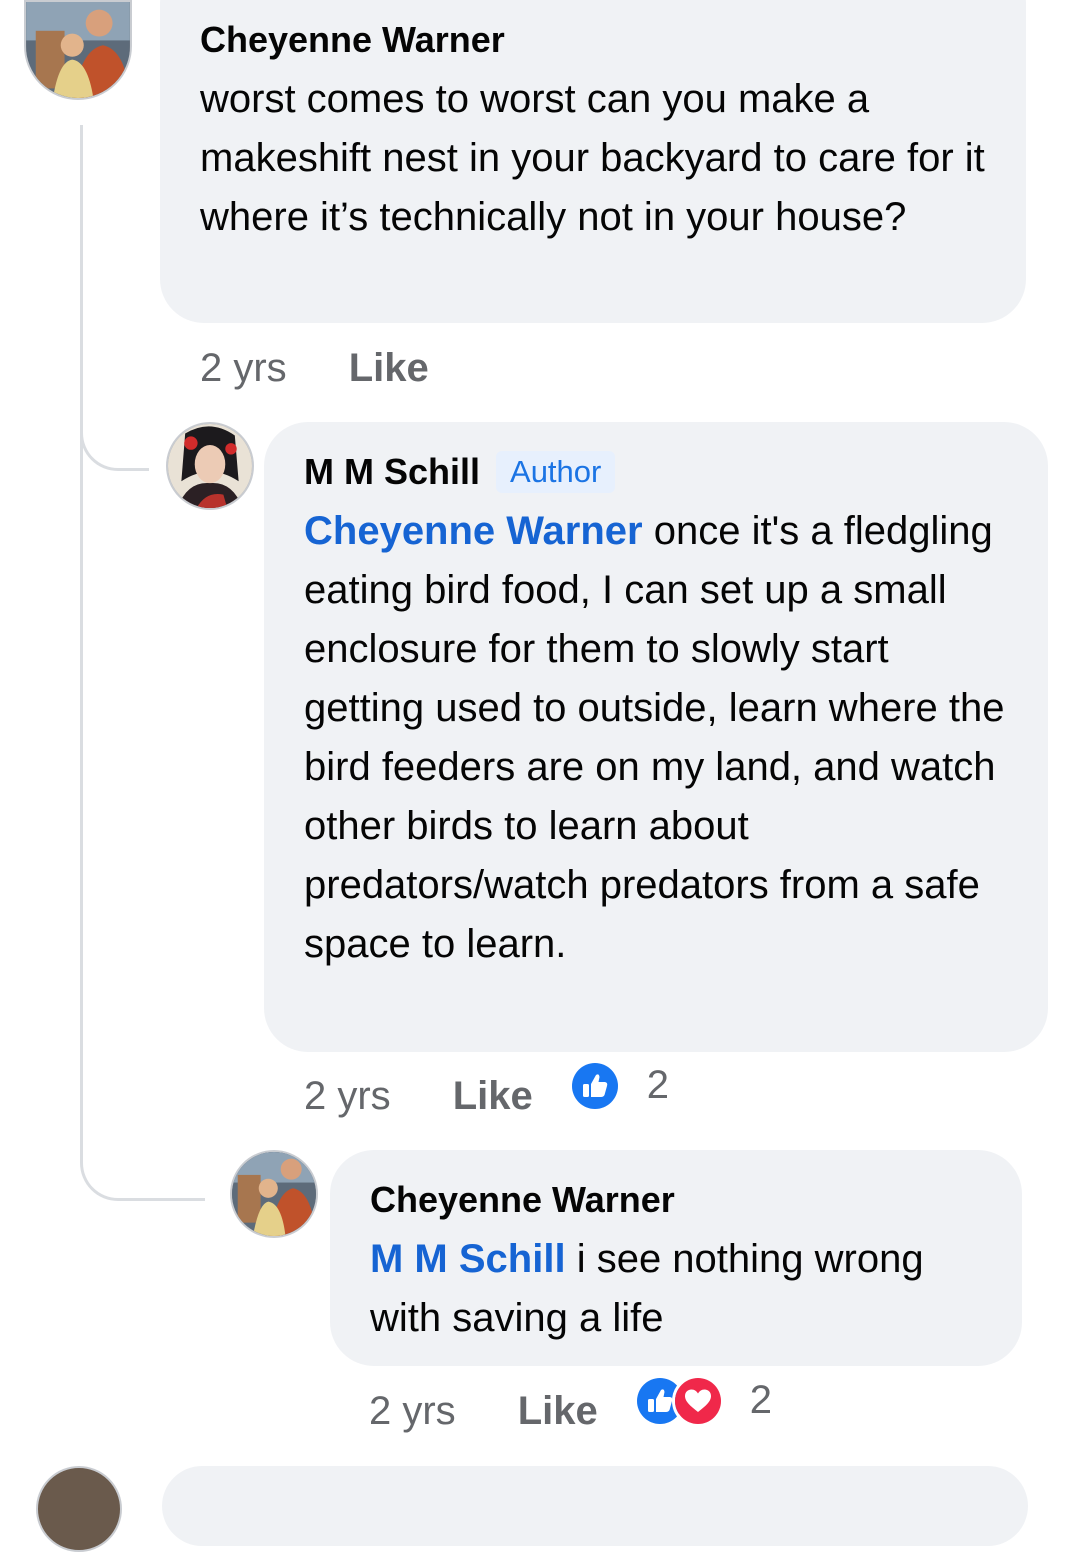  I want to click on author-row: M M Schill Author, so click(658, 472).